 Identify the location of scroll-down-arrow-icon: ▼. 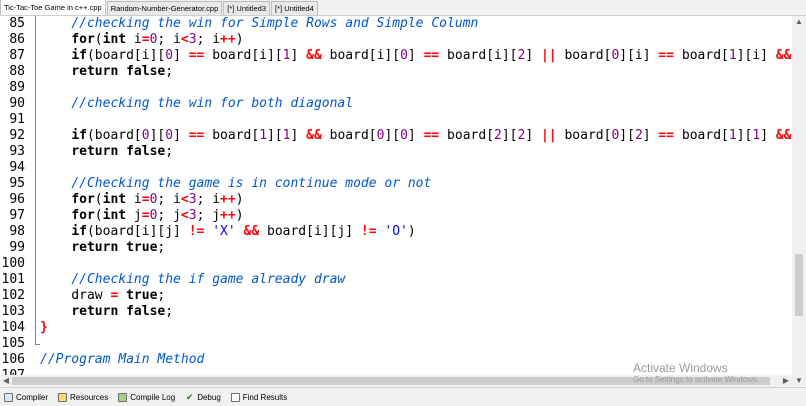
(799, 381).